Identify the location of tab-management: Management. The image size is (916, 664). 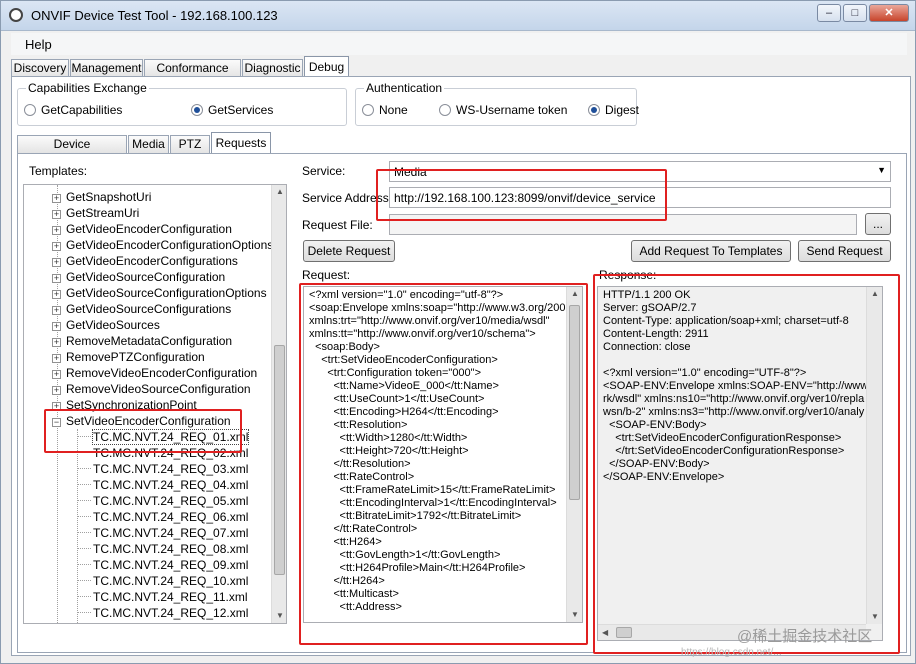
(106, 68).